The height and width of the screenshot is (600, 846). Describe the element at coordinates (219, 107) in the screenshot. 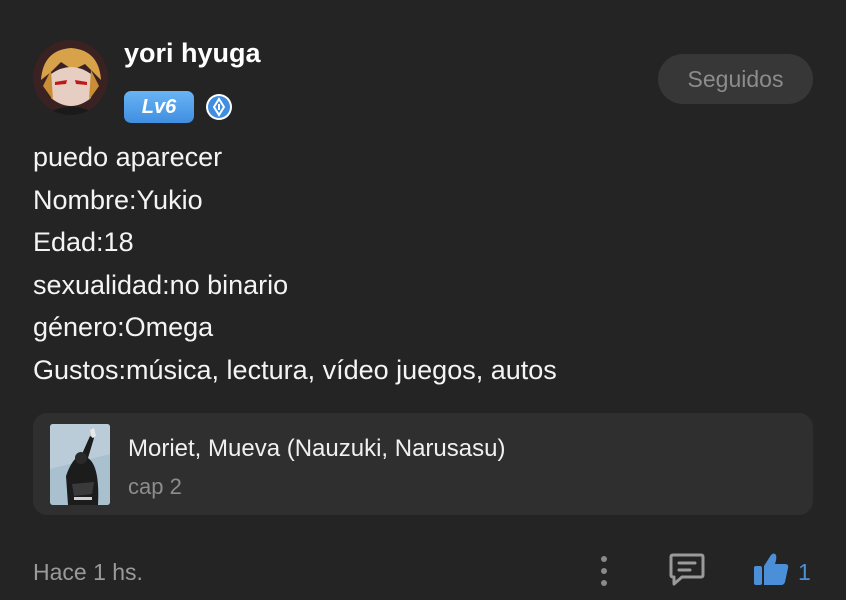

I see `verified-badge-icon` at that location.